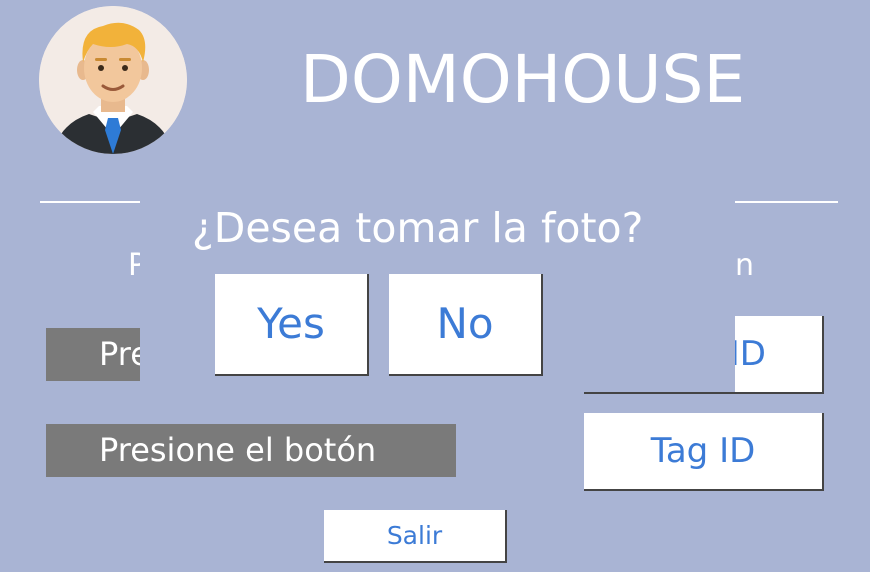  I want to click on left-button-1: Pre, so click(93, 354).